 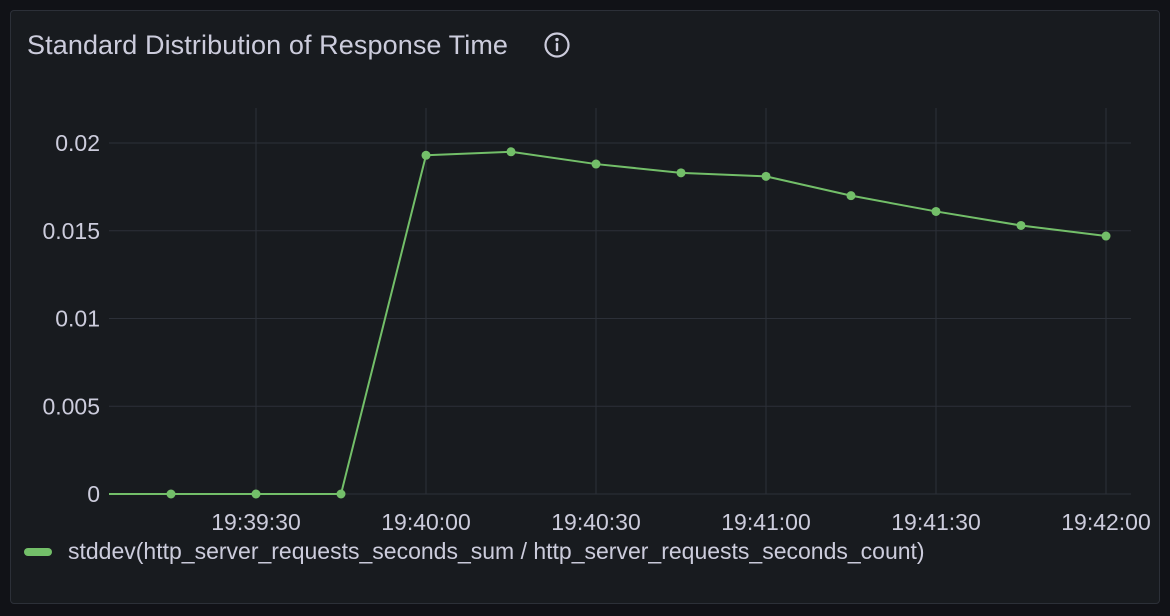 I want to click on legend-swatch, so click(x=38, y=551).